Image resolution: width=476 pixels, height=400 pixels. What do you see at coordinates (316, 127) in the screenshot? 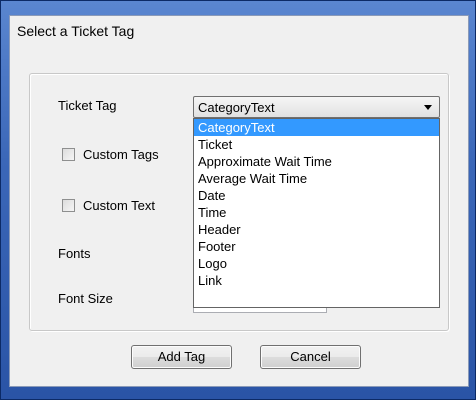
I see `dropdown-option: CategoryText` at bounding box center [316, 127].